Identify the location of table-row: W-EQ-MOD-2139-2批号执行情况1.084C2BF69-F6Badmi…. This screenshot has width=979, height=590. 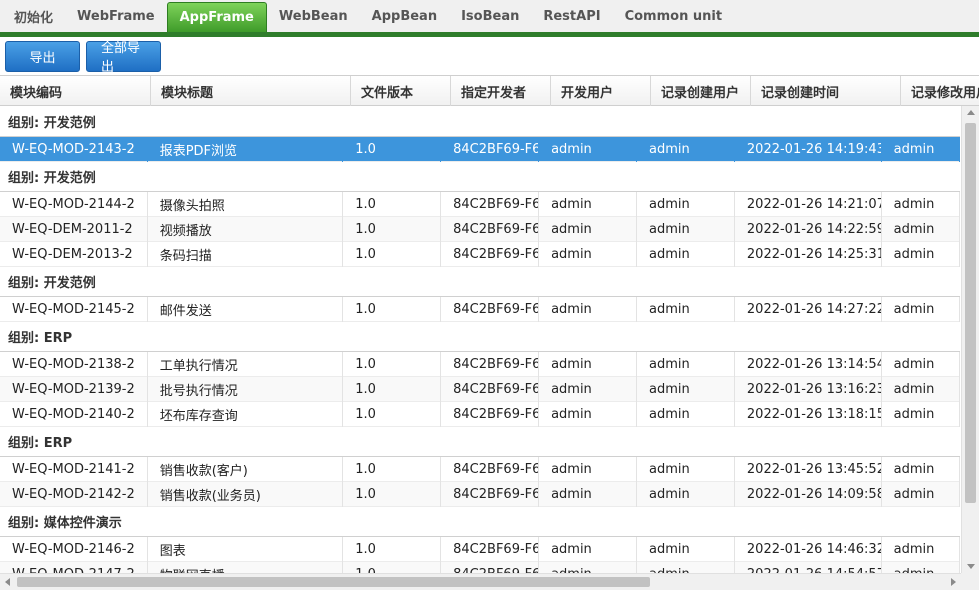
(480, 389).